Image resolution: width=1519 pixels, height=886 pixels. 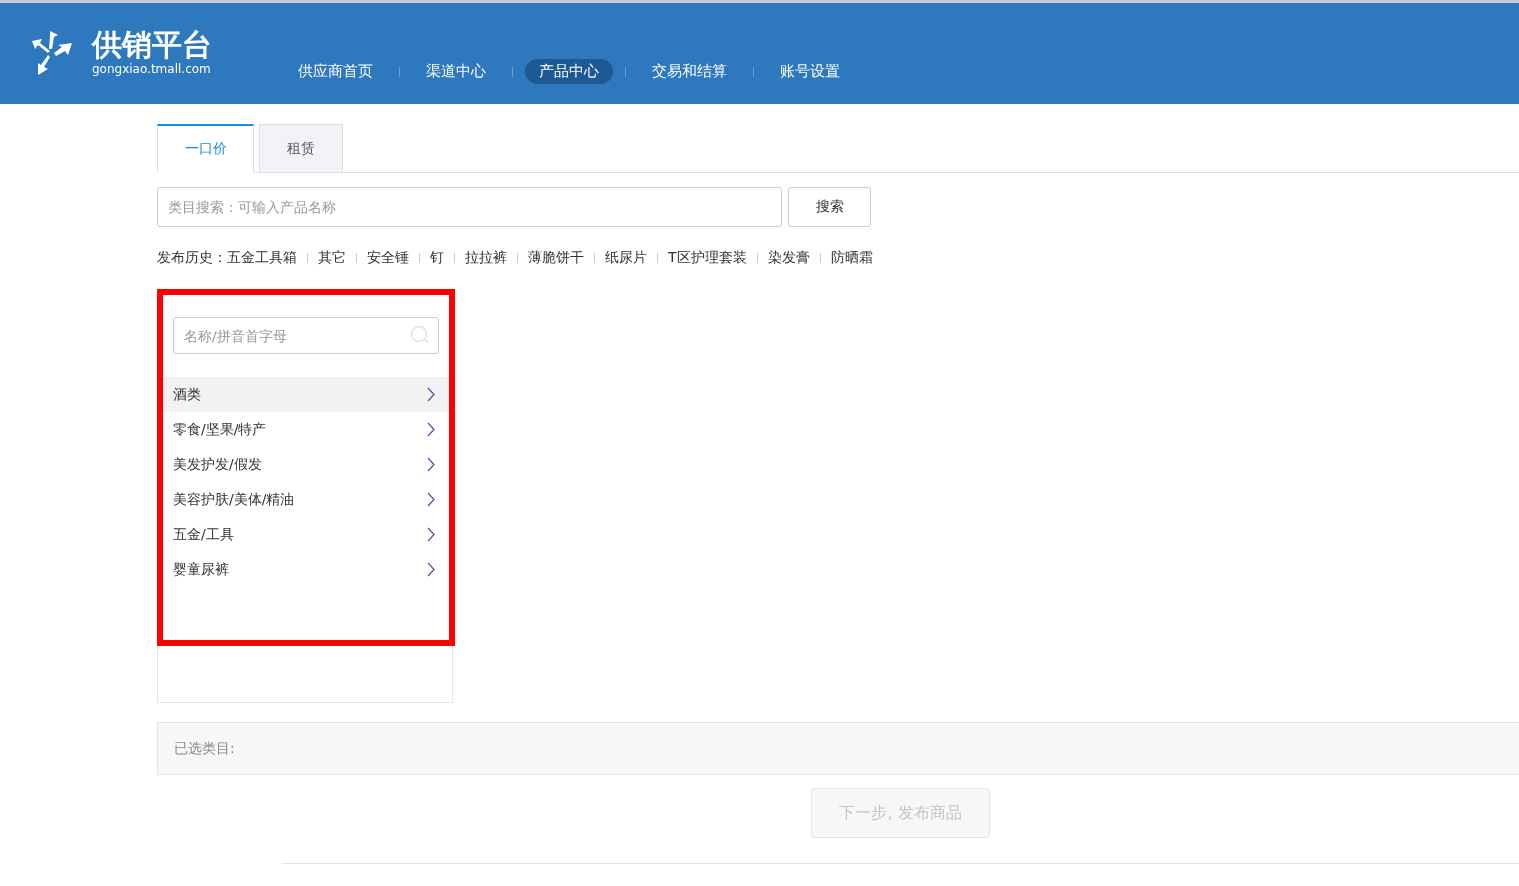 What do you see at coordinates (306, 429) in the screenshot?
I see `category-item: 零食/坚果/特产` at bounding box center [306, 429].